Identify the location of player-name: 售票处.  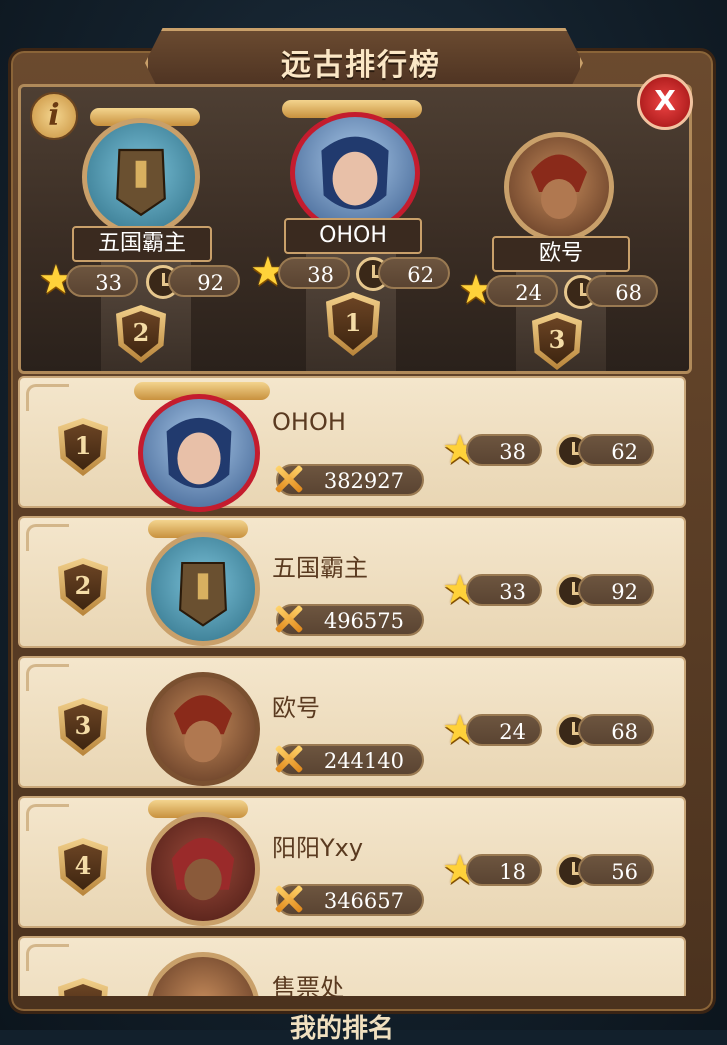
(308, 985).